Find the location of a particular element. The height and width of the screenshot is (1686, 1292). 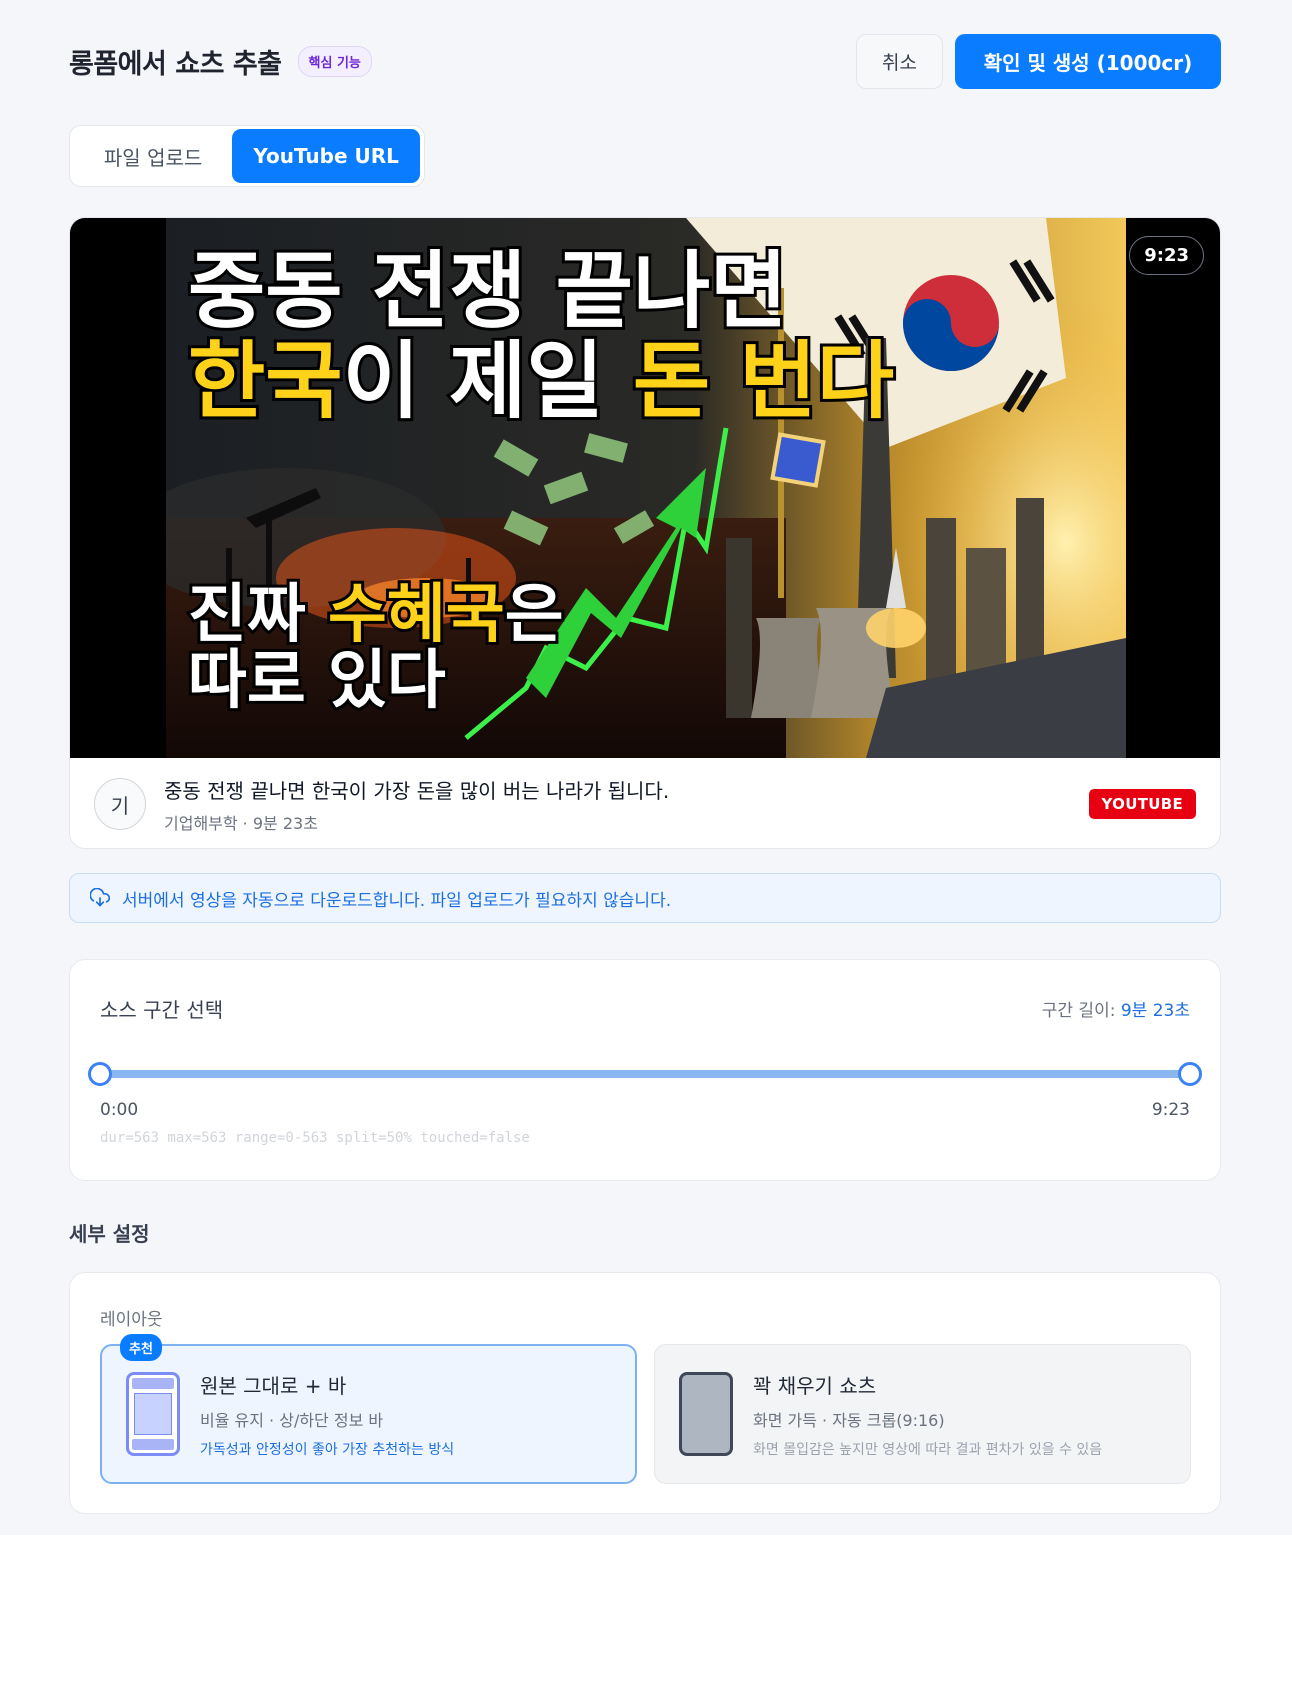

option-title: 꽉 채우기 쇼츠 is located at coordinates (815, 1385).